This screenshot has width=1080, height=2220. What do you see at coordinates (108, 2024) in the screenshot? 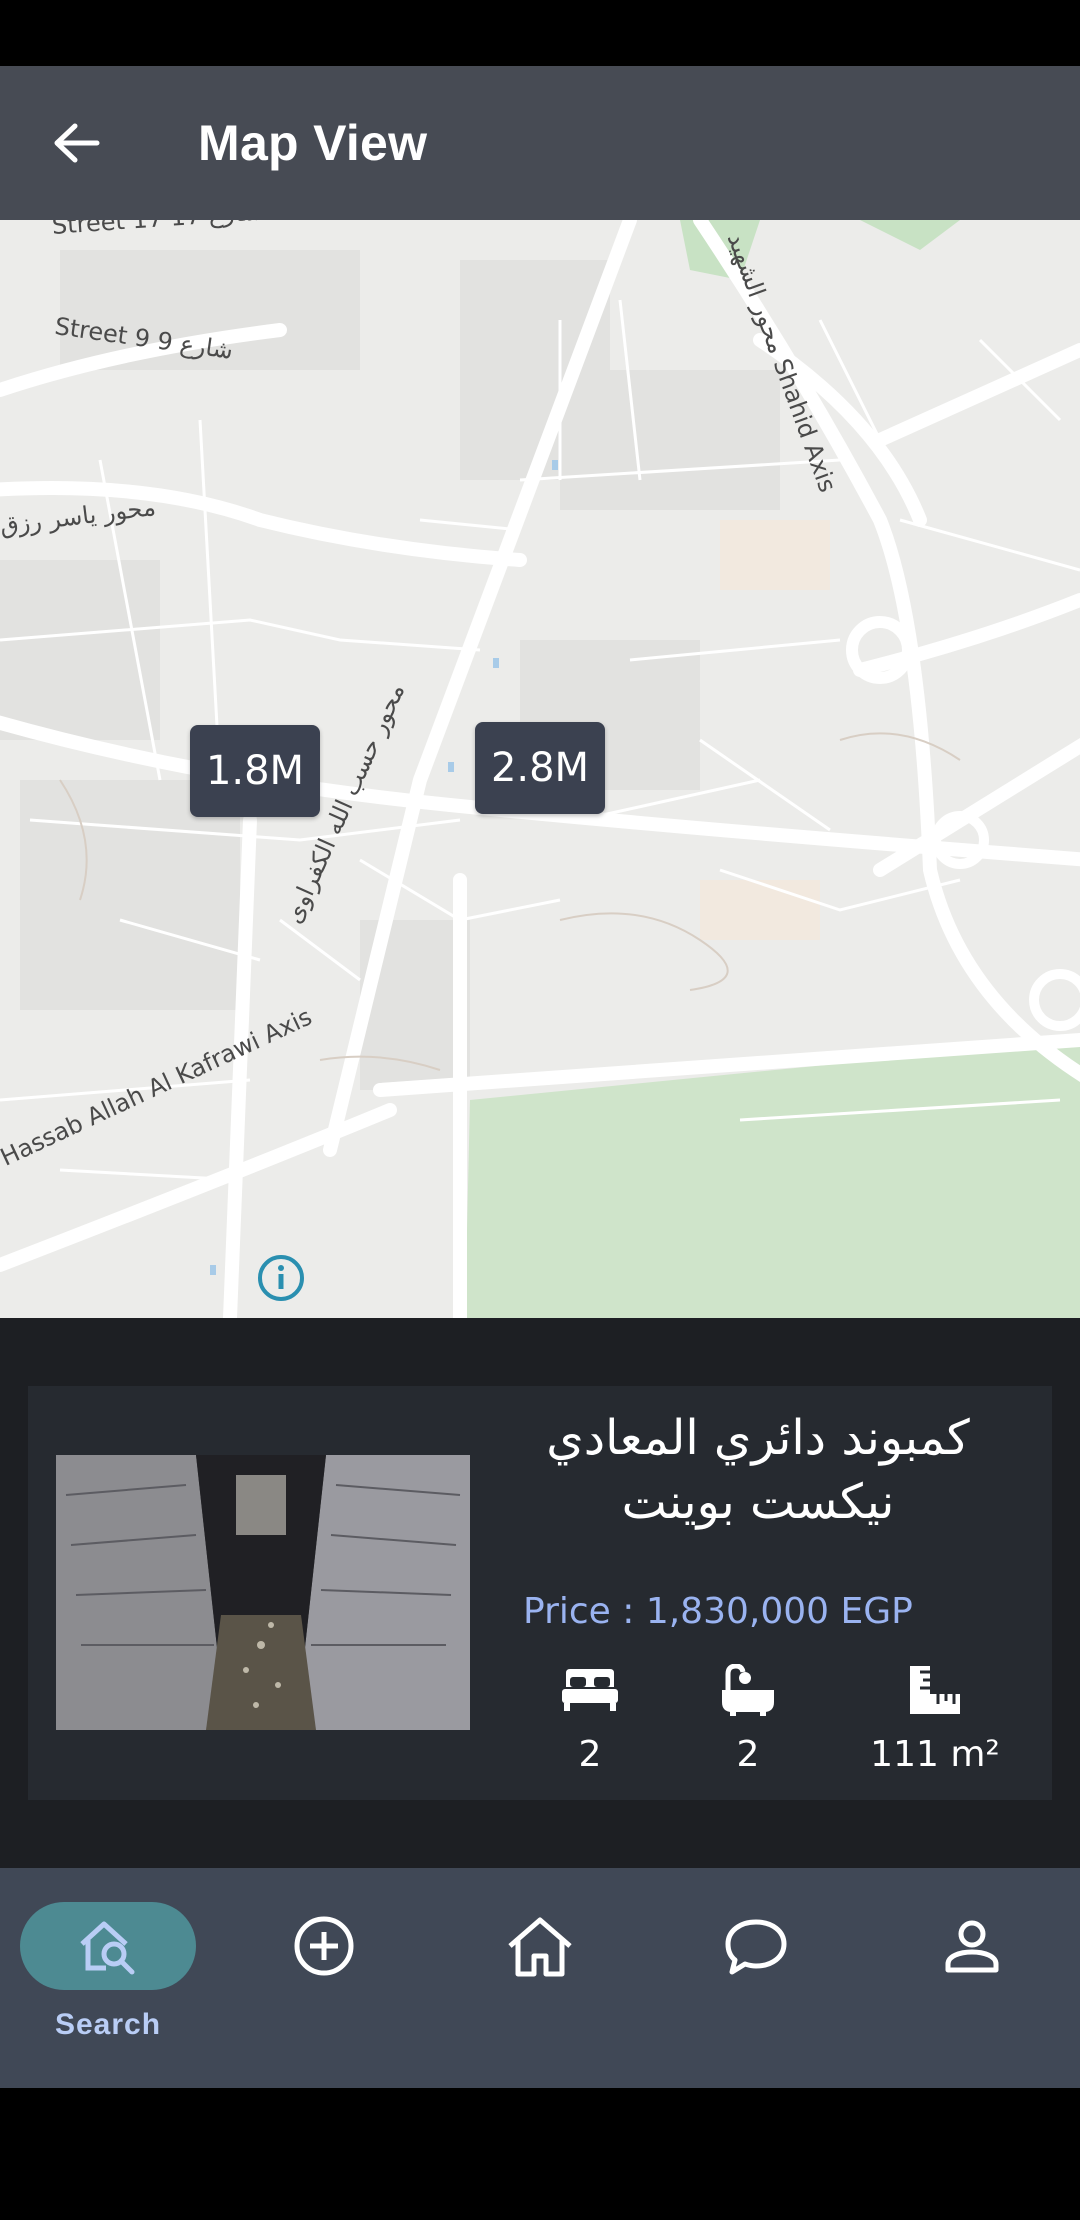
I see `nav-label-search: Search` at bounding box center [108, 2024].